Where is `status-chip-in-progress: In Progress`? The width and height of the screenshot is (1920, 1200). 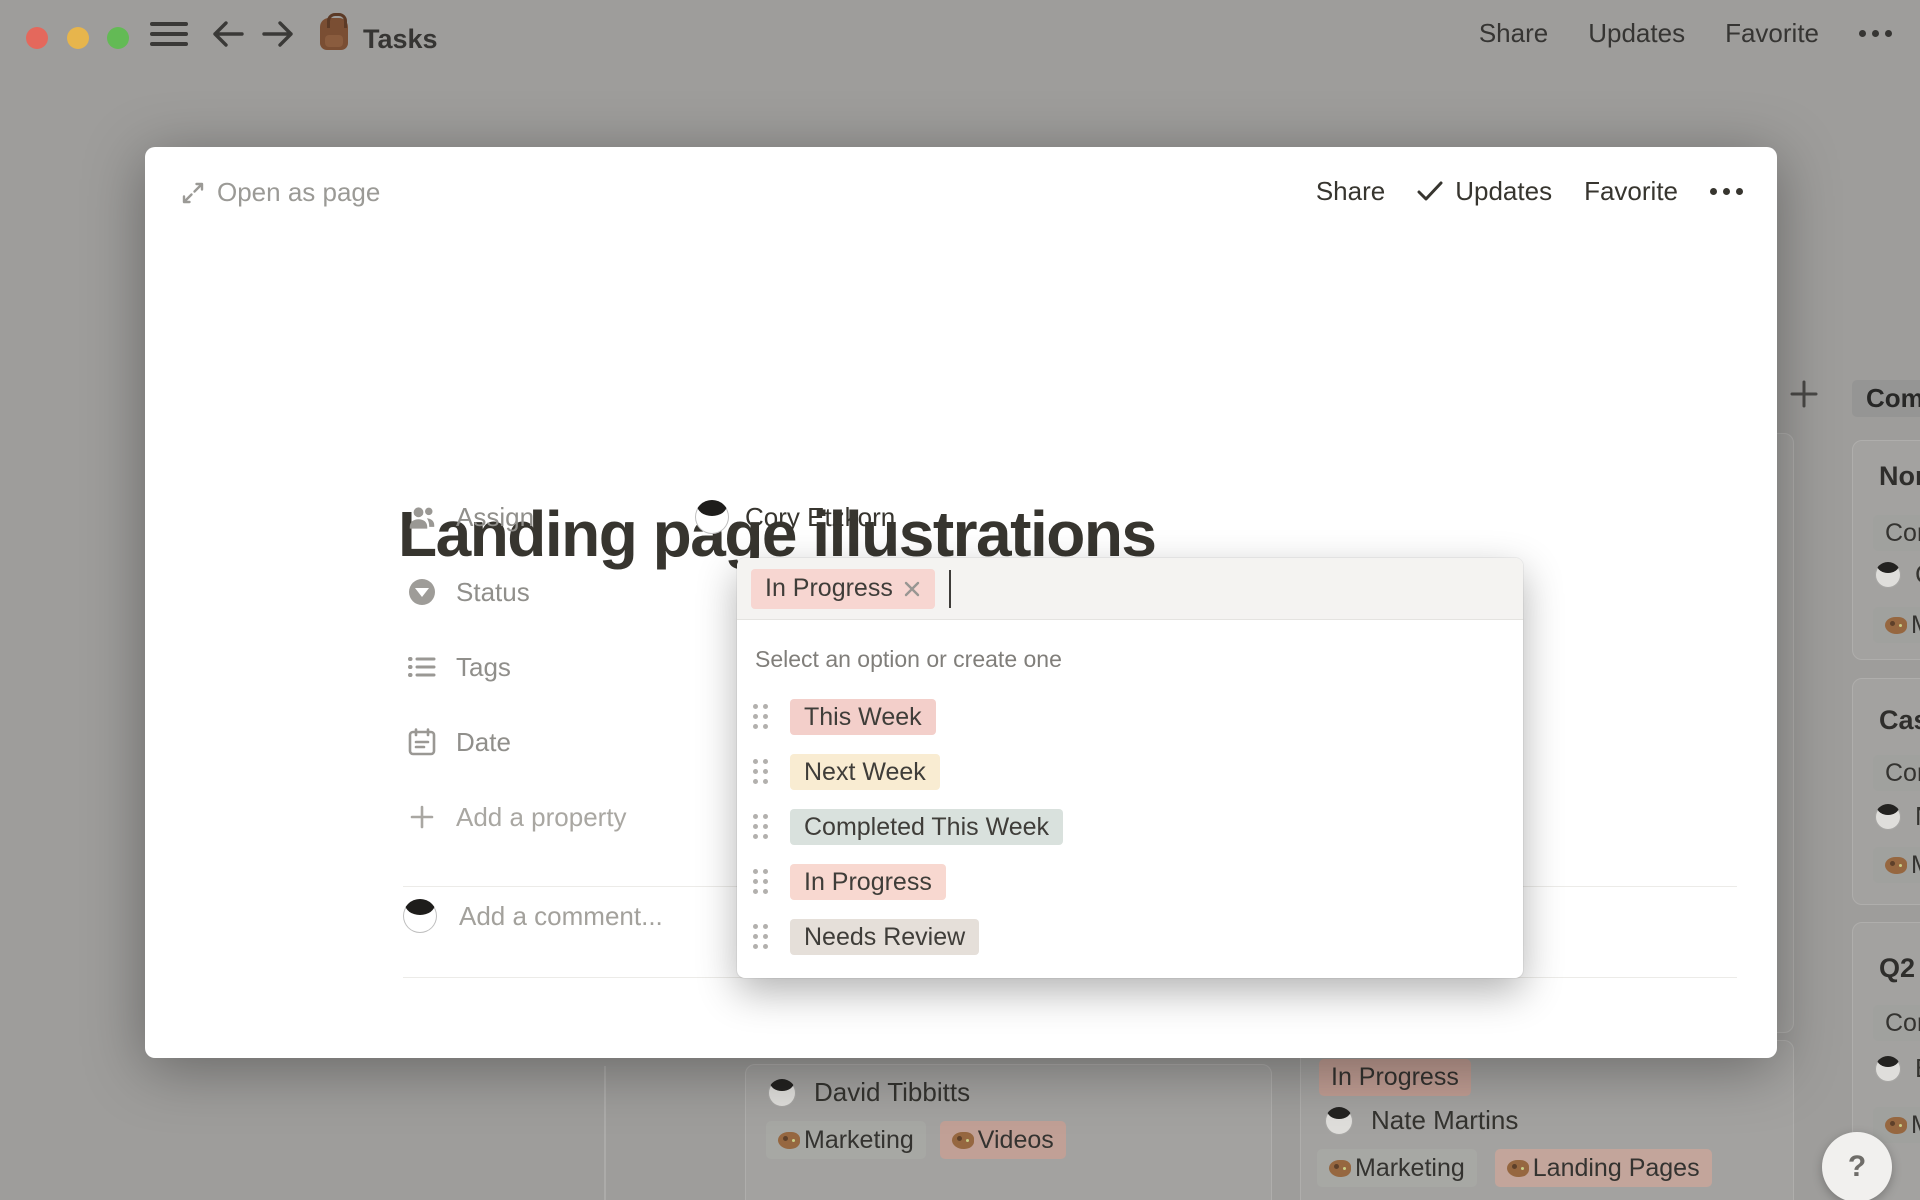 status-chip-in-progress: In Progress is located at coordinates (1395, 1077).